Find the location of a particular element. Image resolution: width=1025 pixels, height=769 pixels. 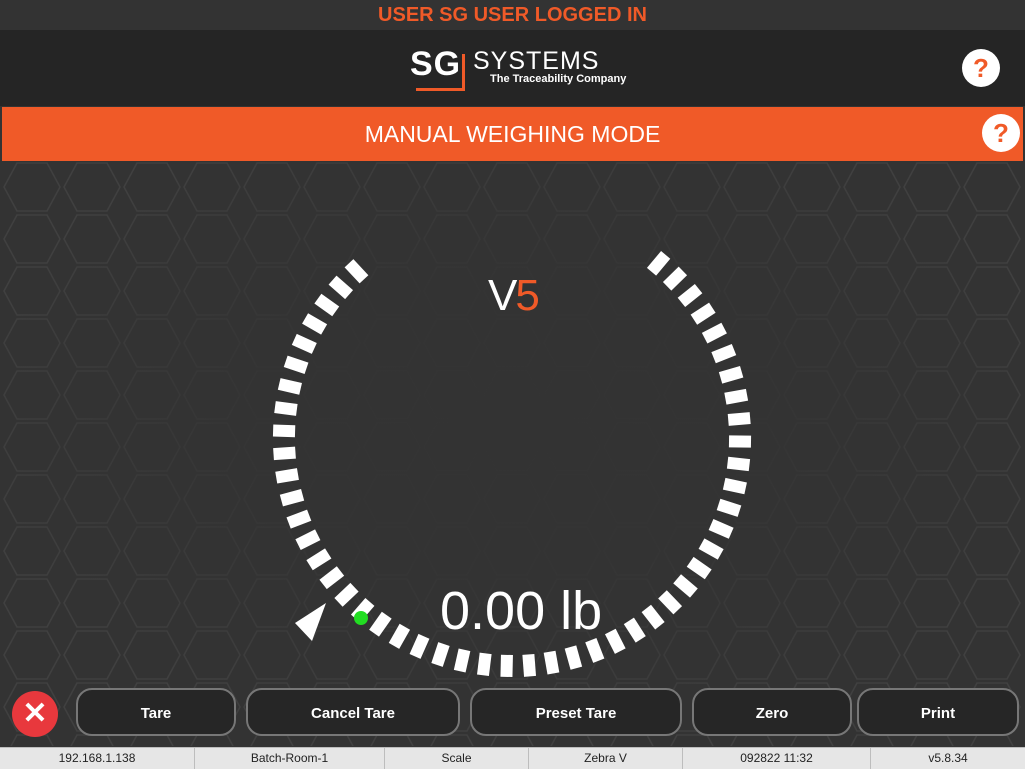

sg-systems-logo: SG SYSTEMS The Traceability Company is located at coordinates (518, 68).